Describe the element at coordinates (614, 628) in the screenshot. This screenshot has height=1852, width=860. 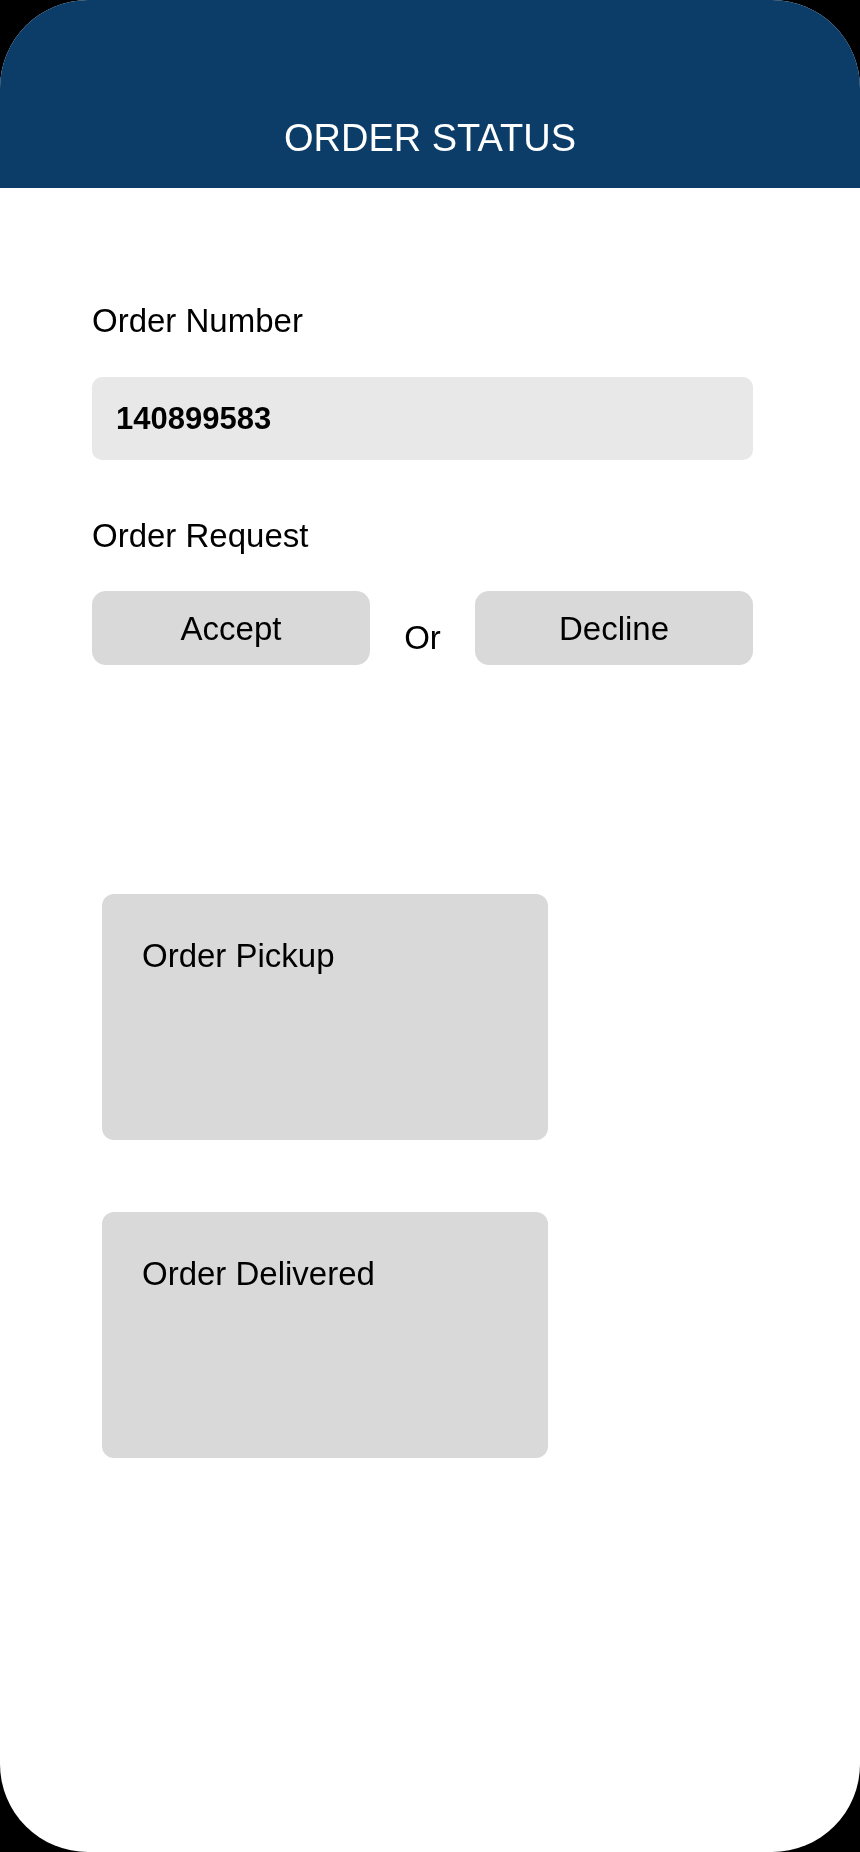
I see `request-button: Decline` at that location.